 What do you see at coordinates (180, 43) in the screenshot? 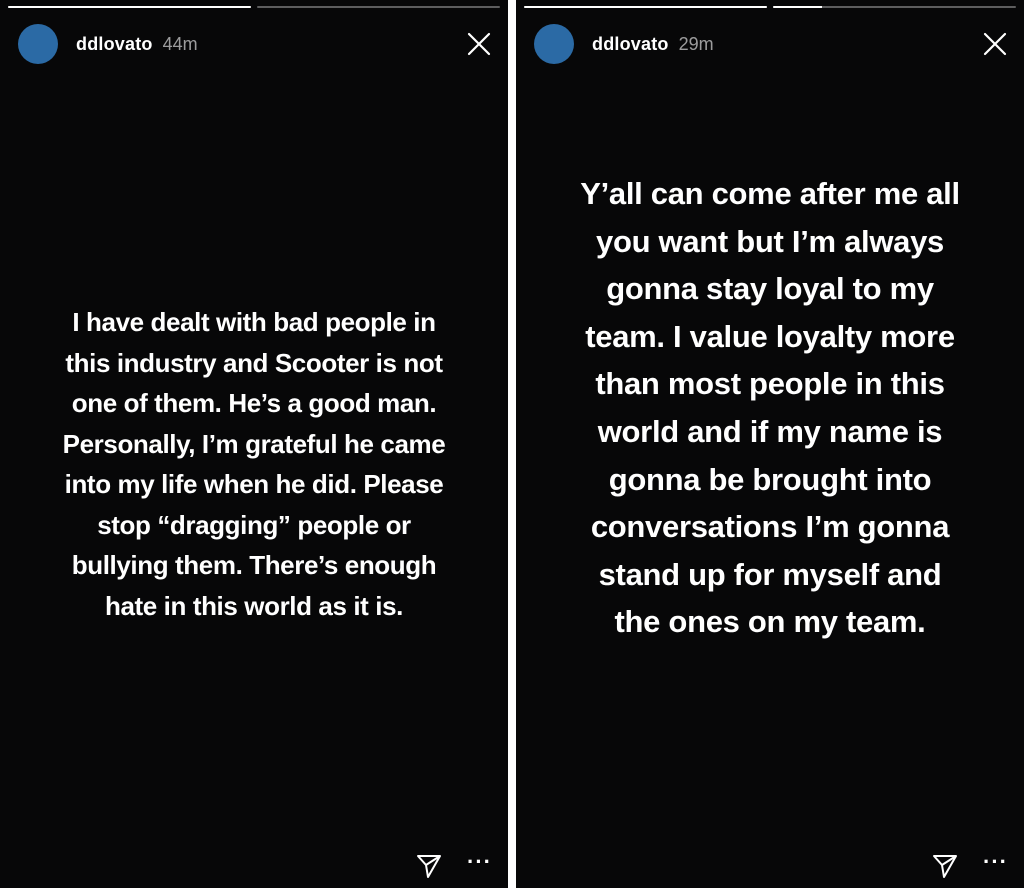
I see `timestamp: 44m` at bounding box center [180, 43].